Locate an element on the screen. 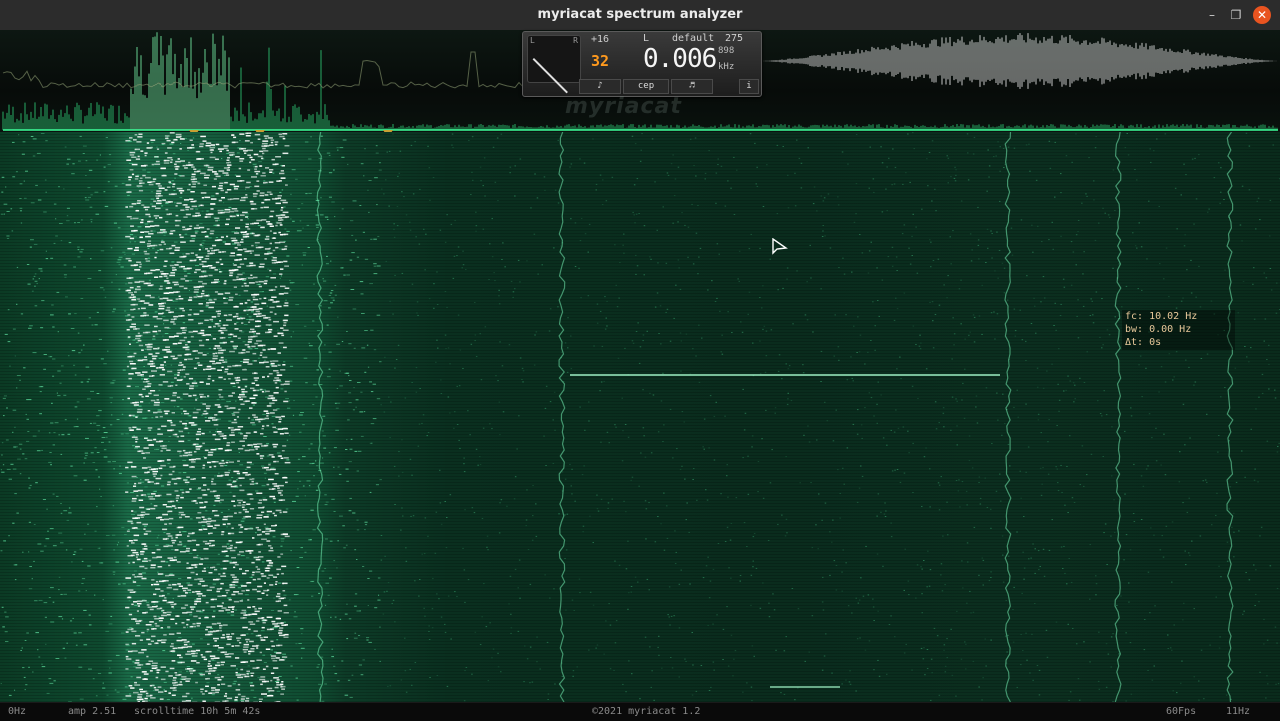  readout-delta-time: Δt: 0s is located at coordinates (1180, 342).